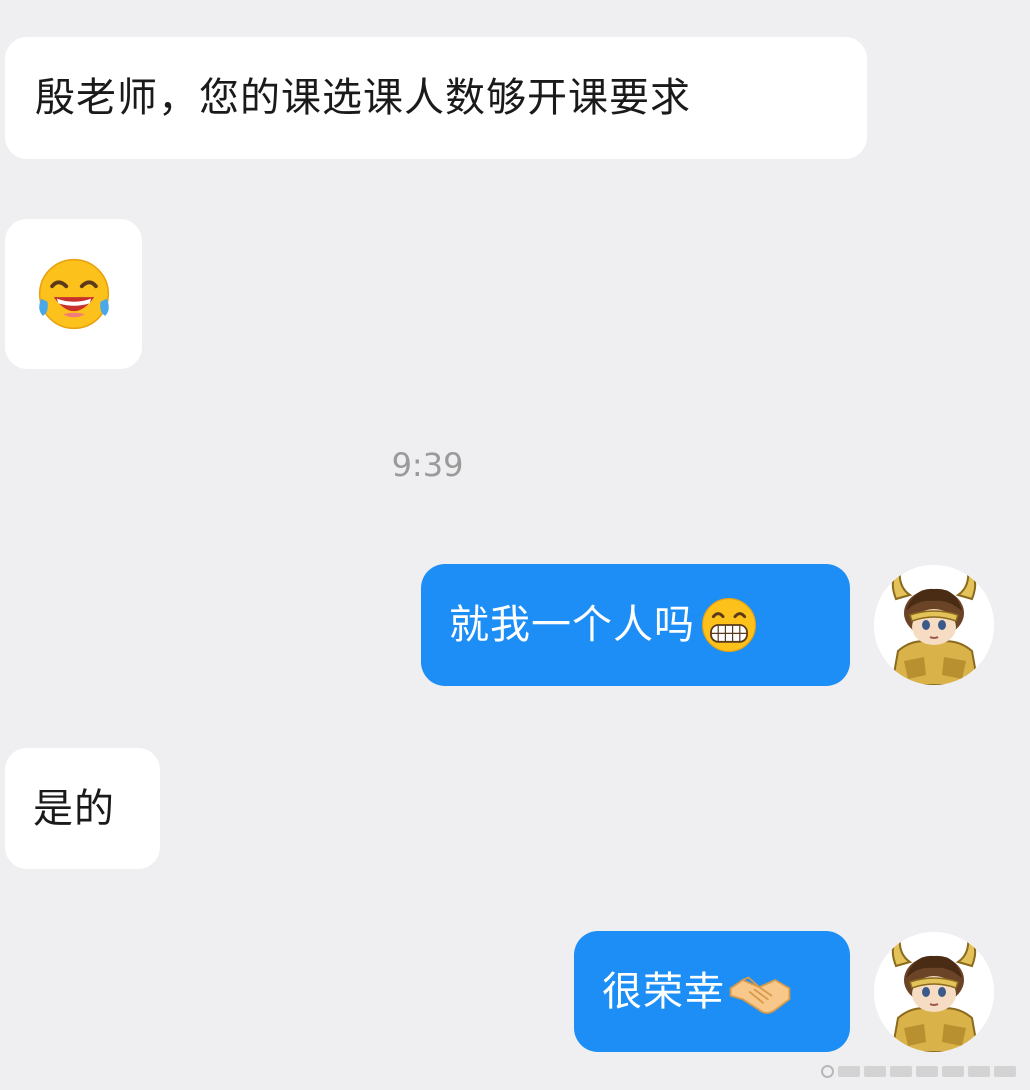 This screenshot has height=1090, width=1030. I want to click on weibo-watermark-icon, so click(918, 1071).